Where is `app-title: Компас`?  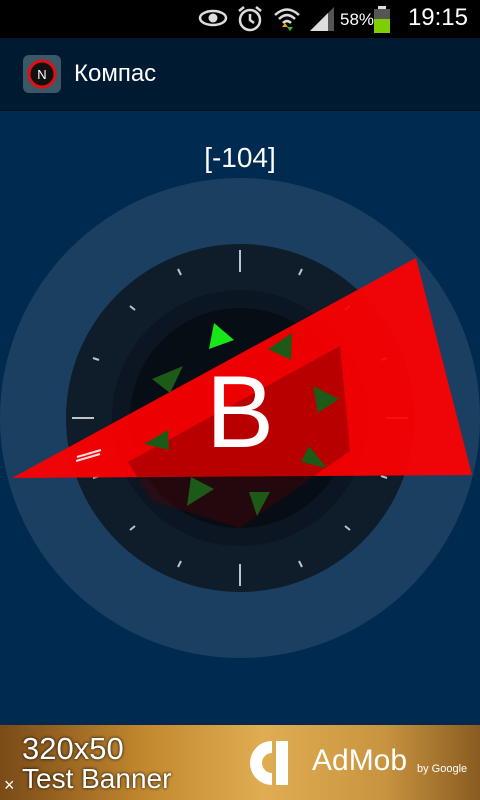 app-title: Компас is located at coordinates (115, 73).